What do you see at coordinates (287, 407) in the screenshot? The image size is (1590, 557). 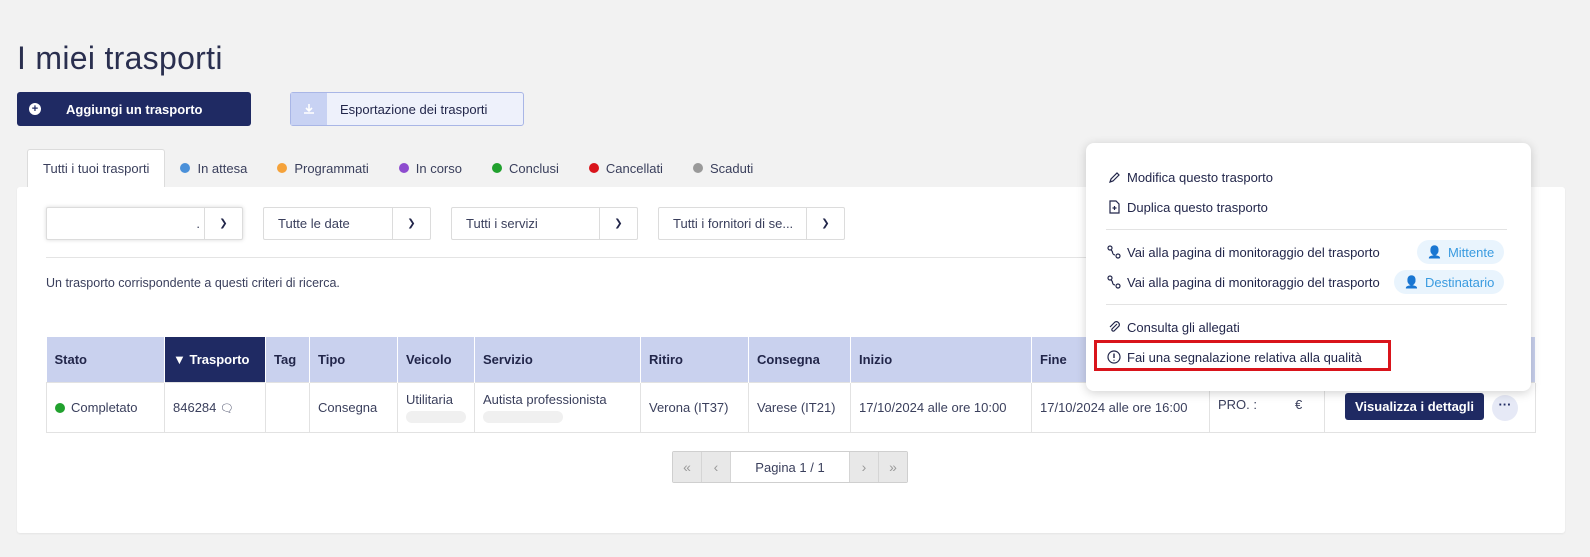 I see `cell-tag` at bounding box center [287, 407].